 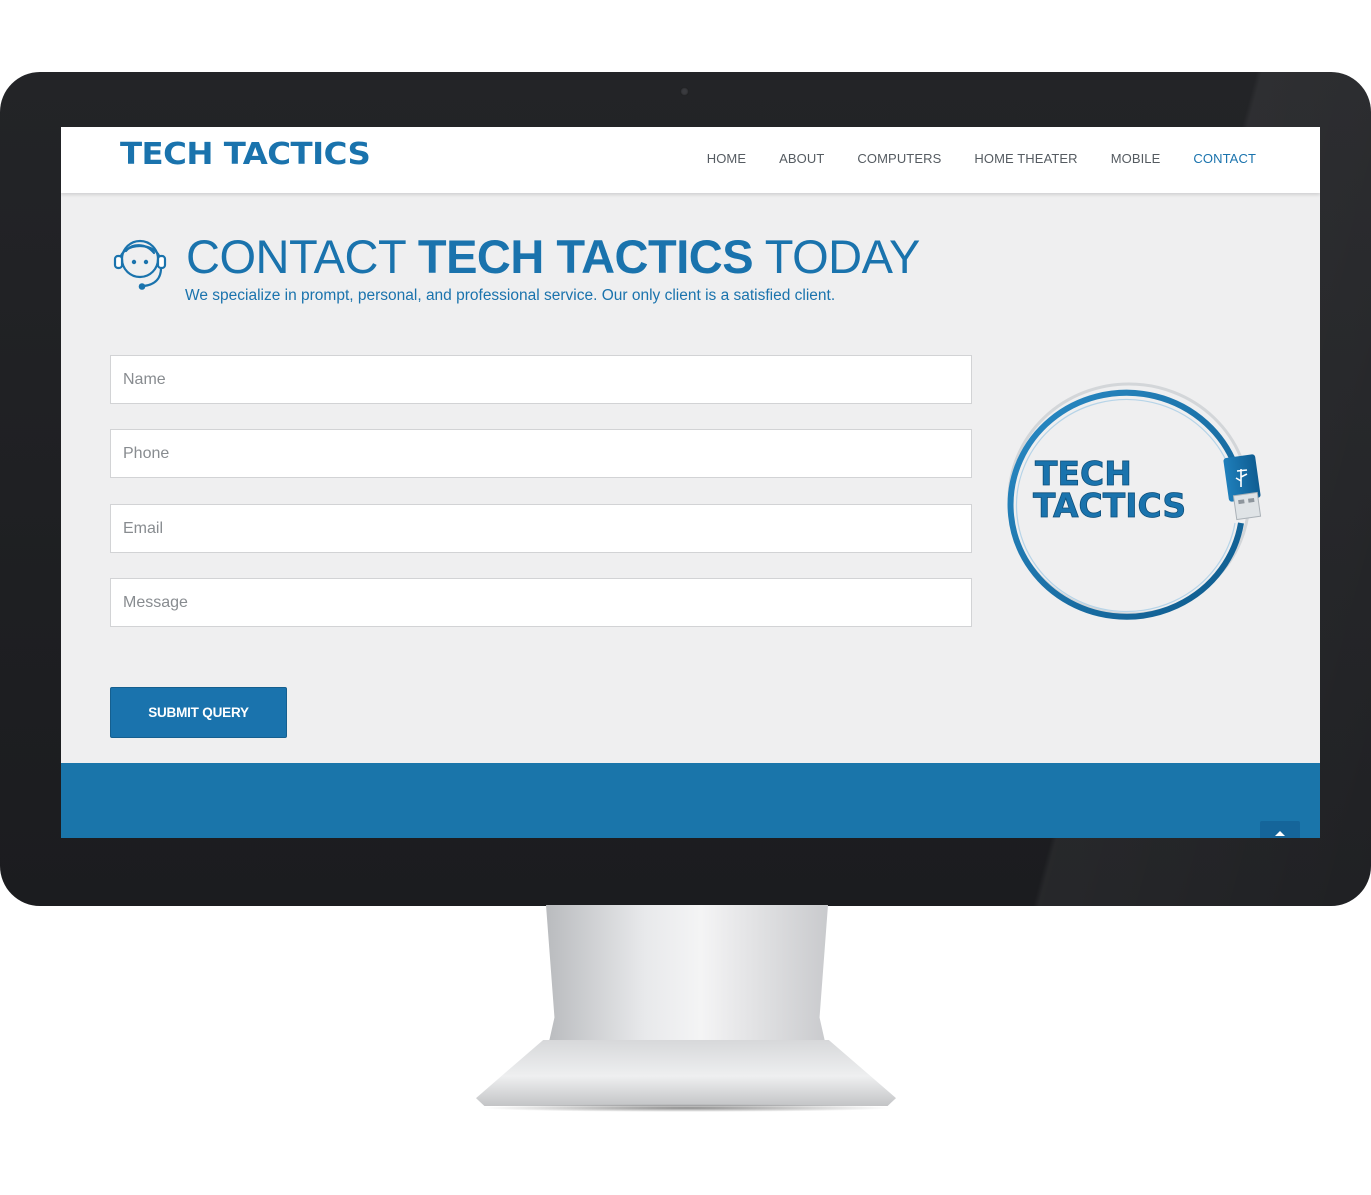 What do you see at coordinates (1136, 158) in the screenshot?
I see `nav-mobile: MOBILE` at bounding box center [1136, 158].